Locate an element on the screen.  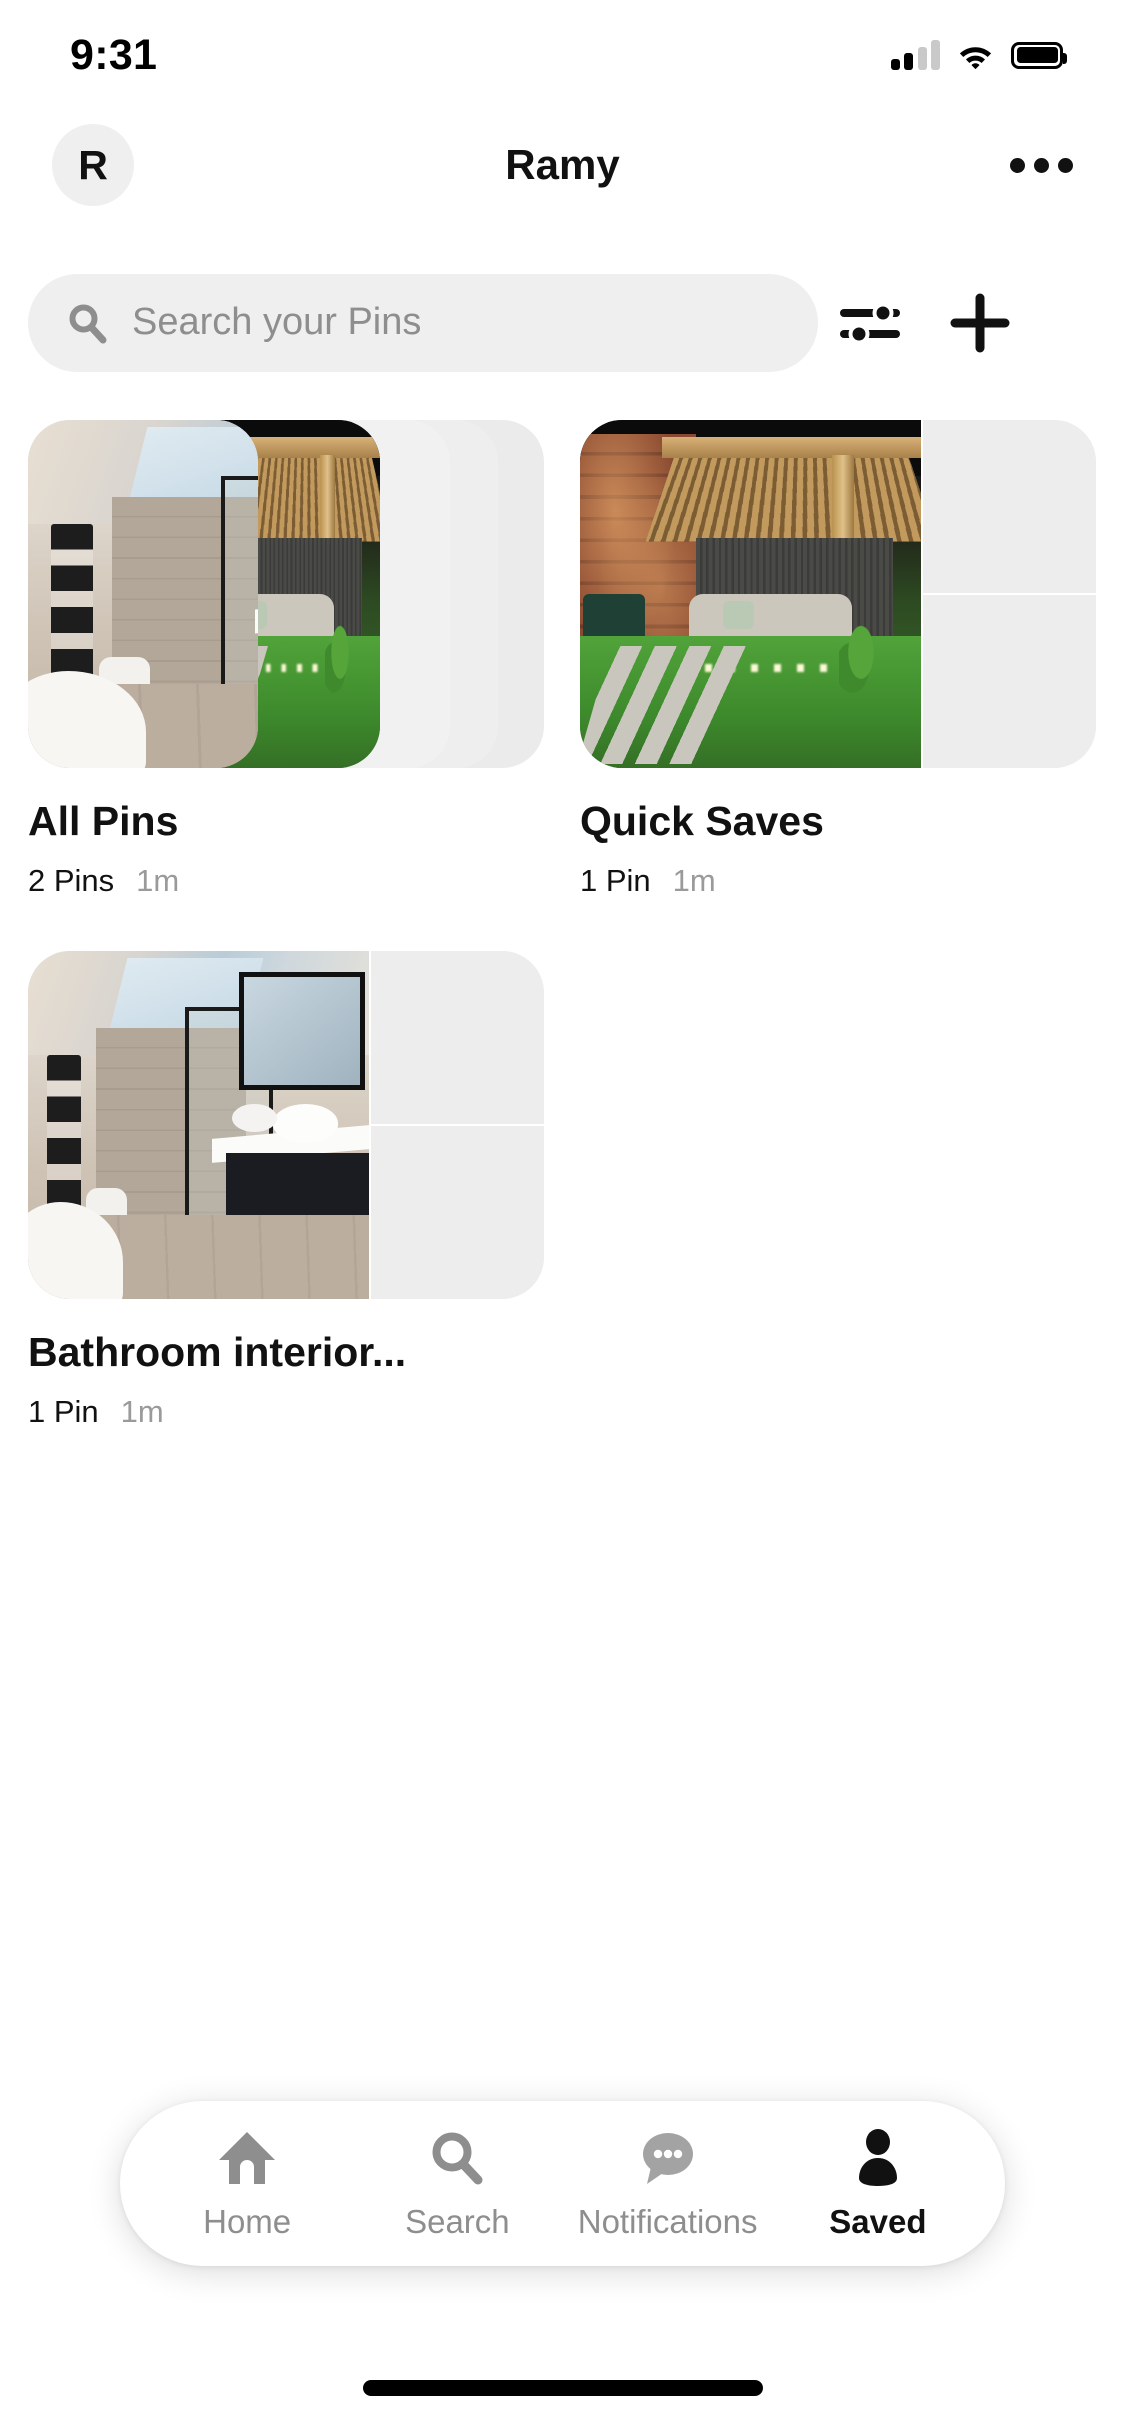
board-card: Bathroom interior... 1 Pin 1m is located at coordinates (286, 1190).